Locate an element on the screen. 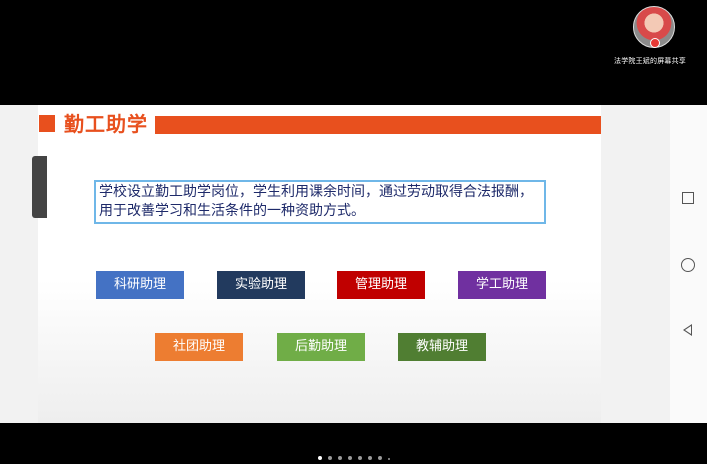  circle-icon is located at coordinates (688, 265).